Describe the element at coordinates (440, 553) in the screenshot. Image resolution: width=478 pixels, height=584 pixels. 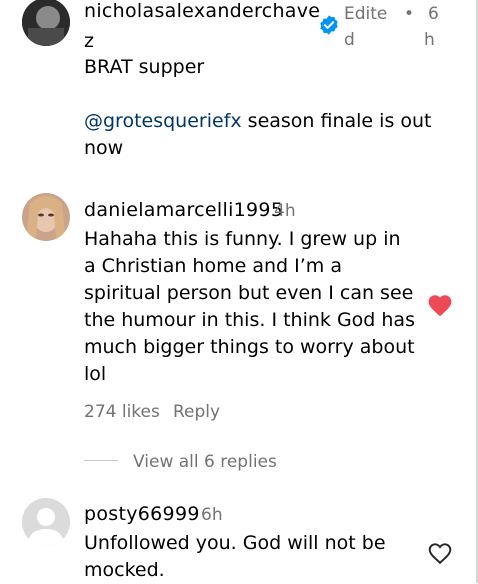
I see `like-heart-outline-icon` at that location.